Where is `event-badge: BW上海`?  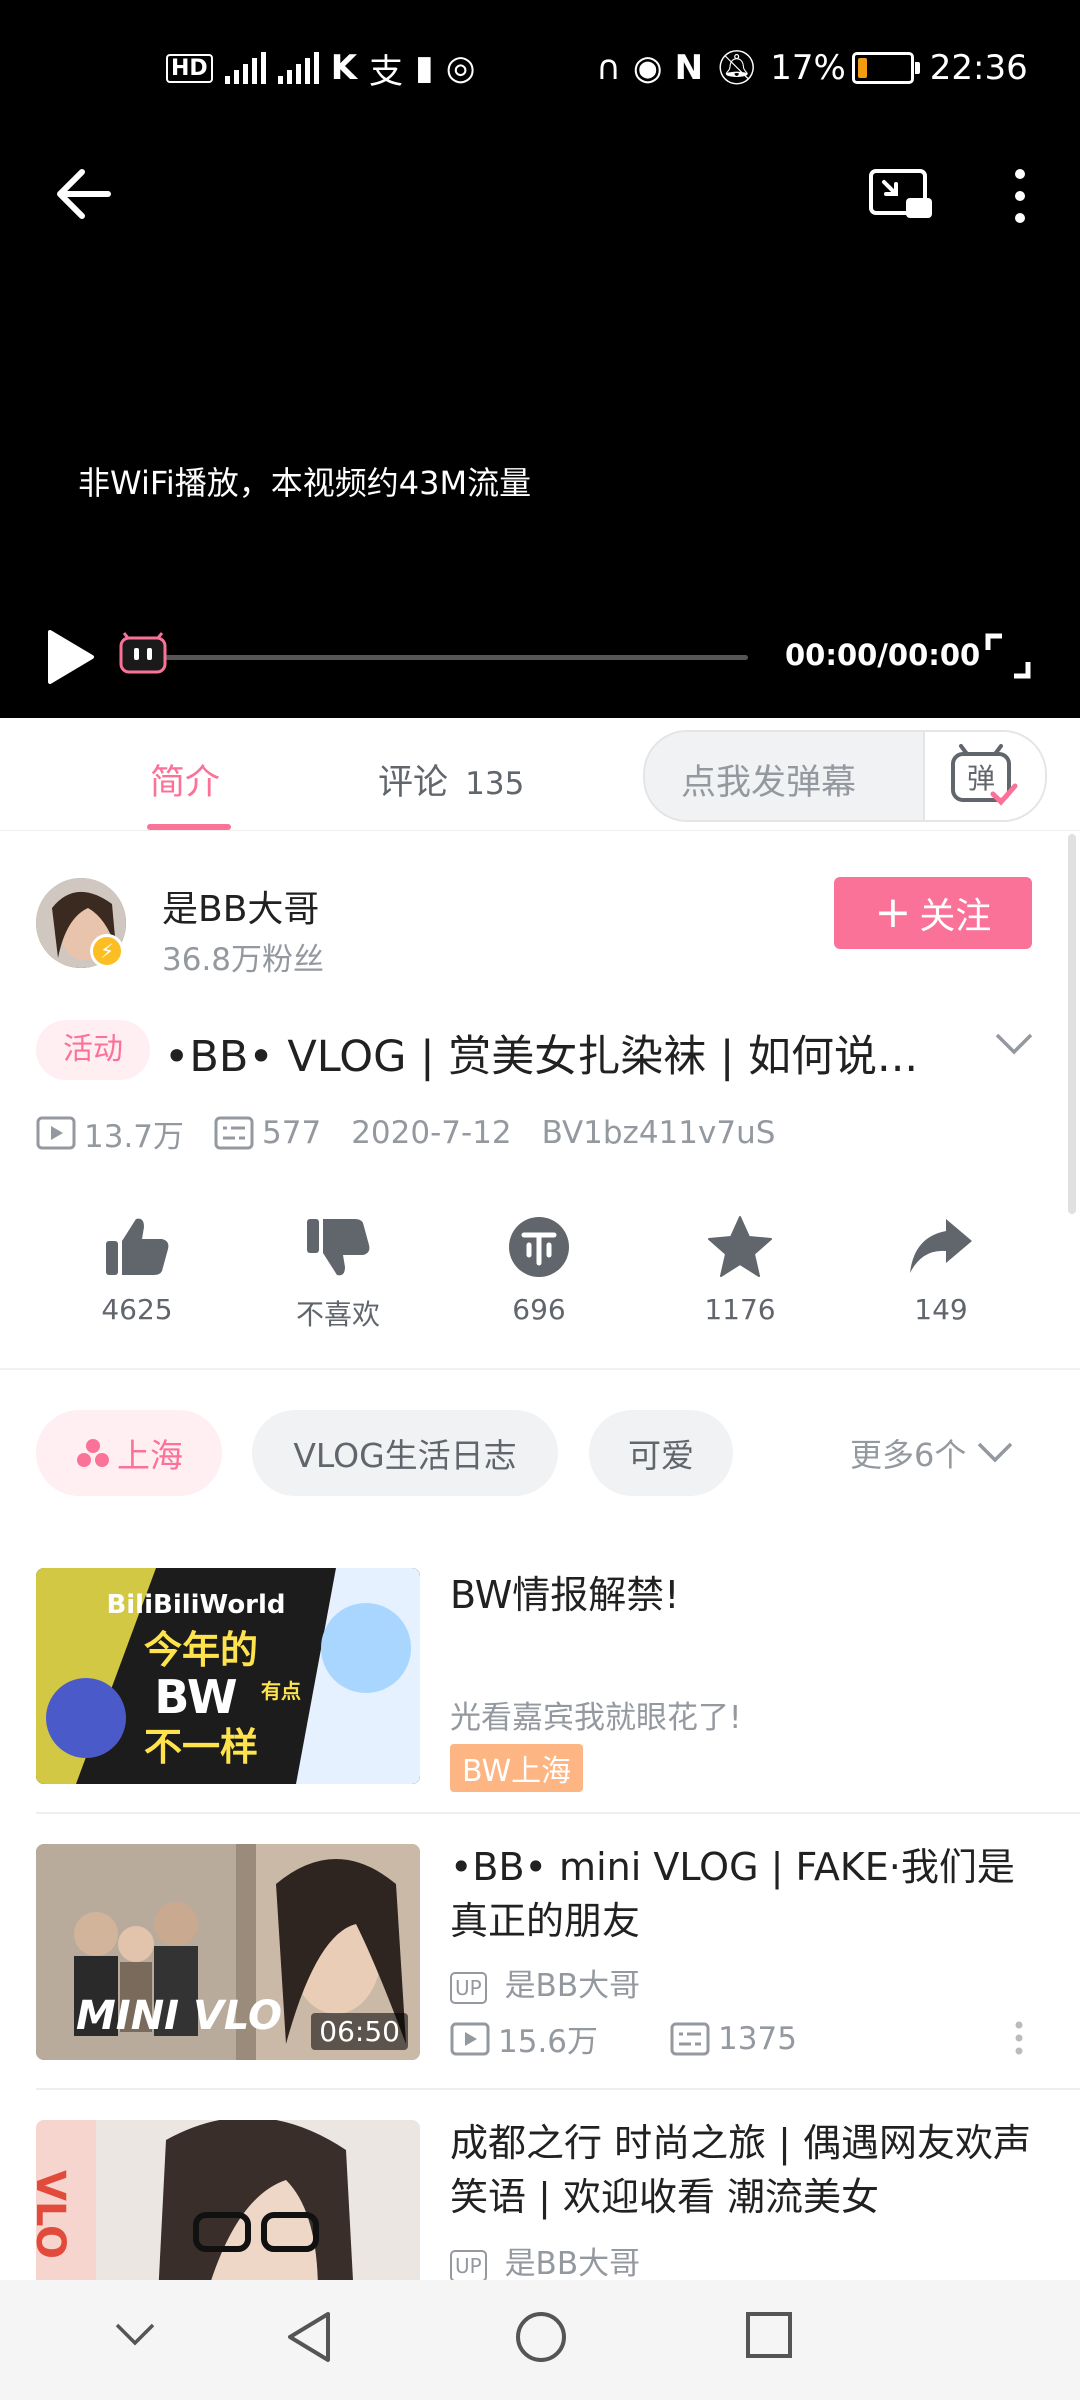
event-badge: BW上海 is located at coordinates (517, 1768).